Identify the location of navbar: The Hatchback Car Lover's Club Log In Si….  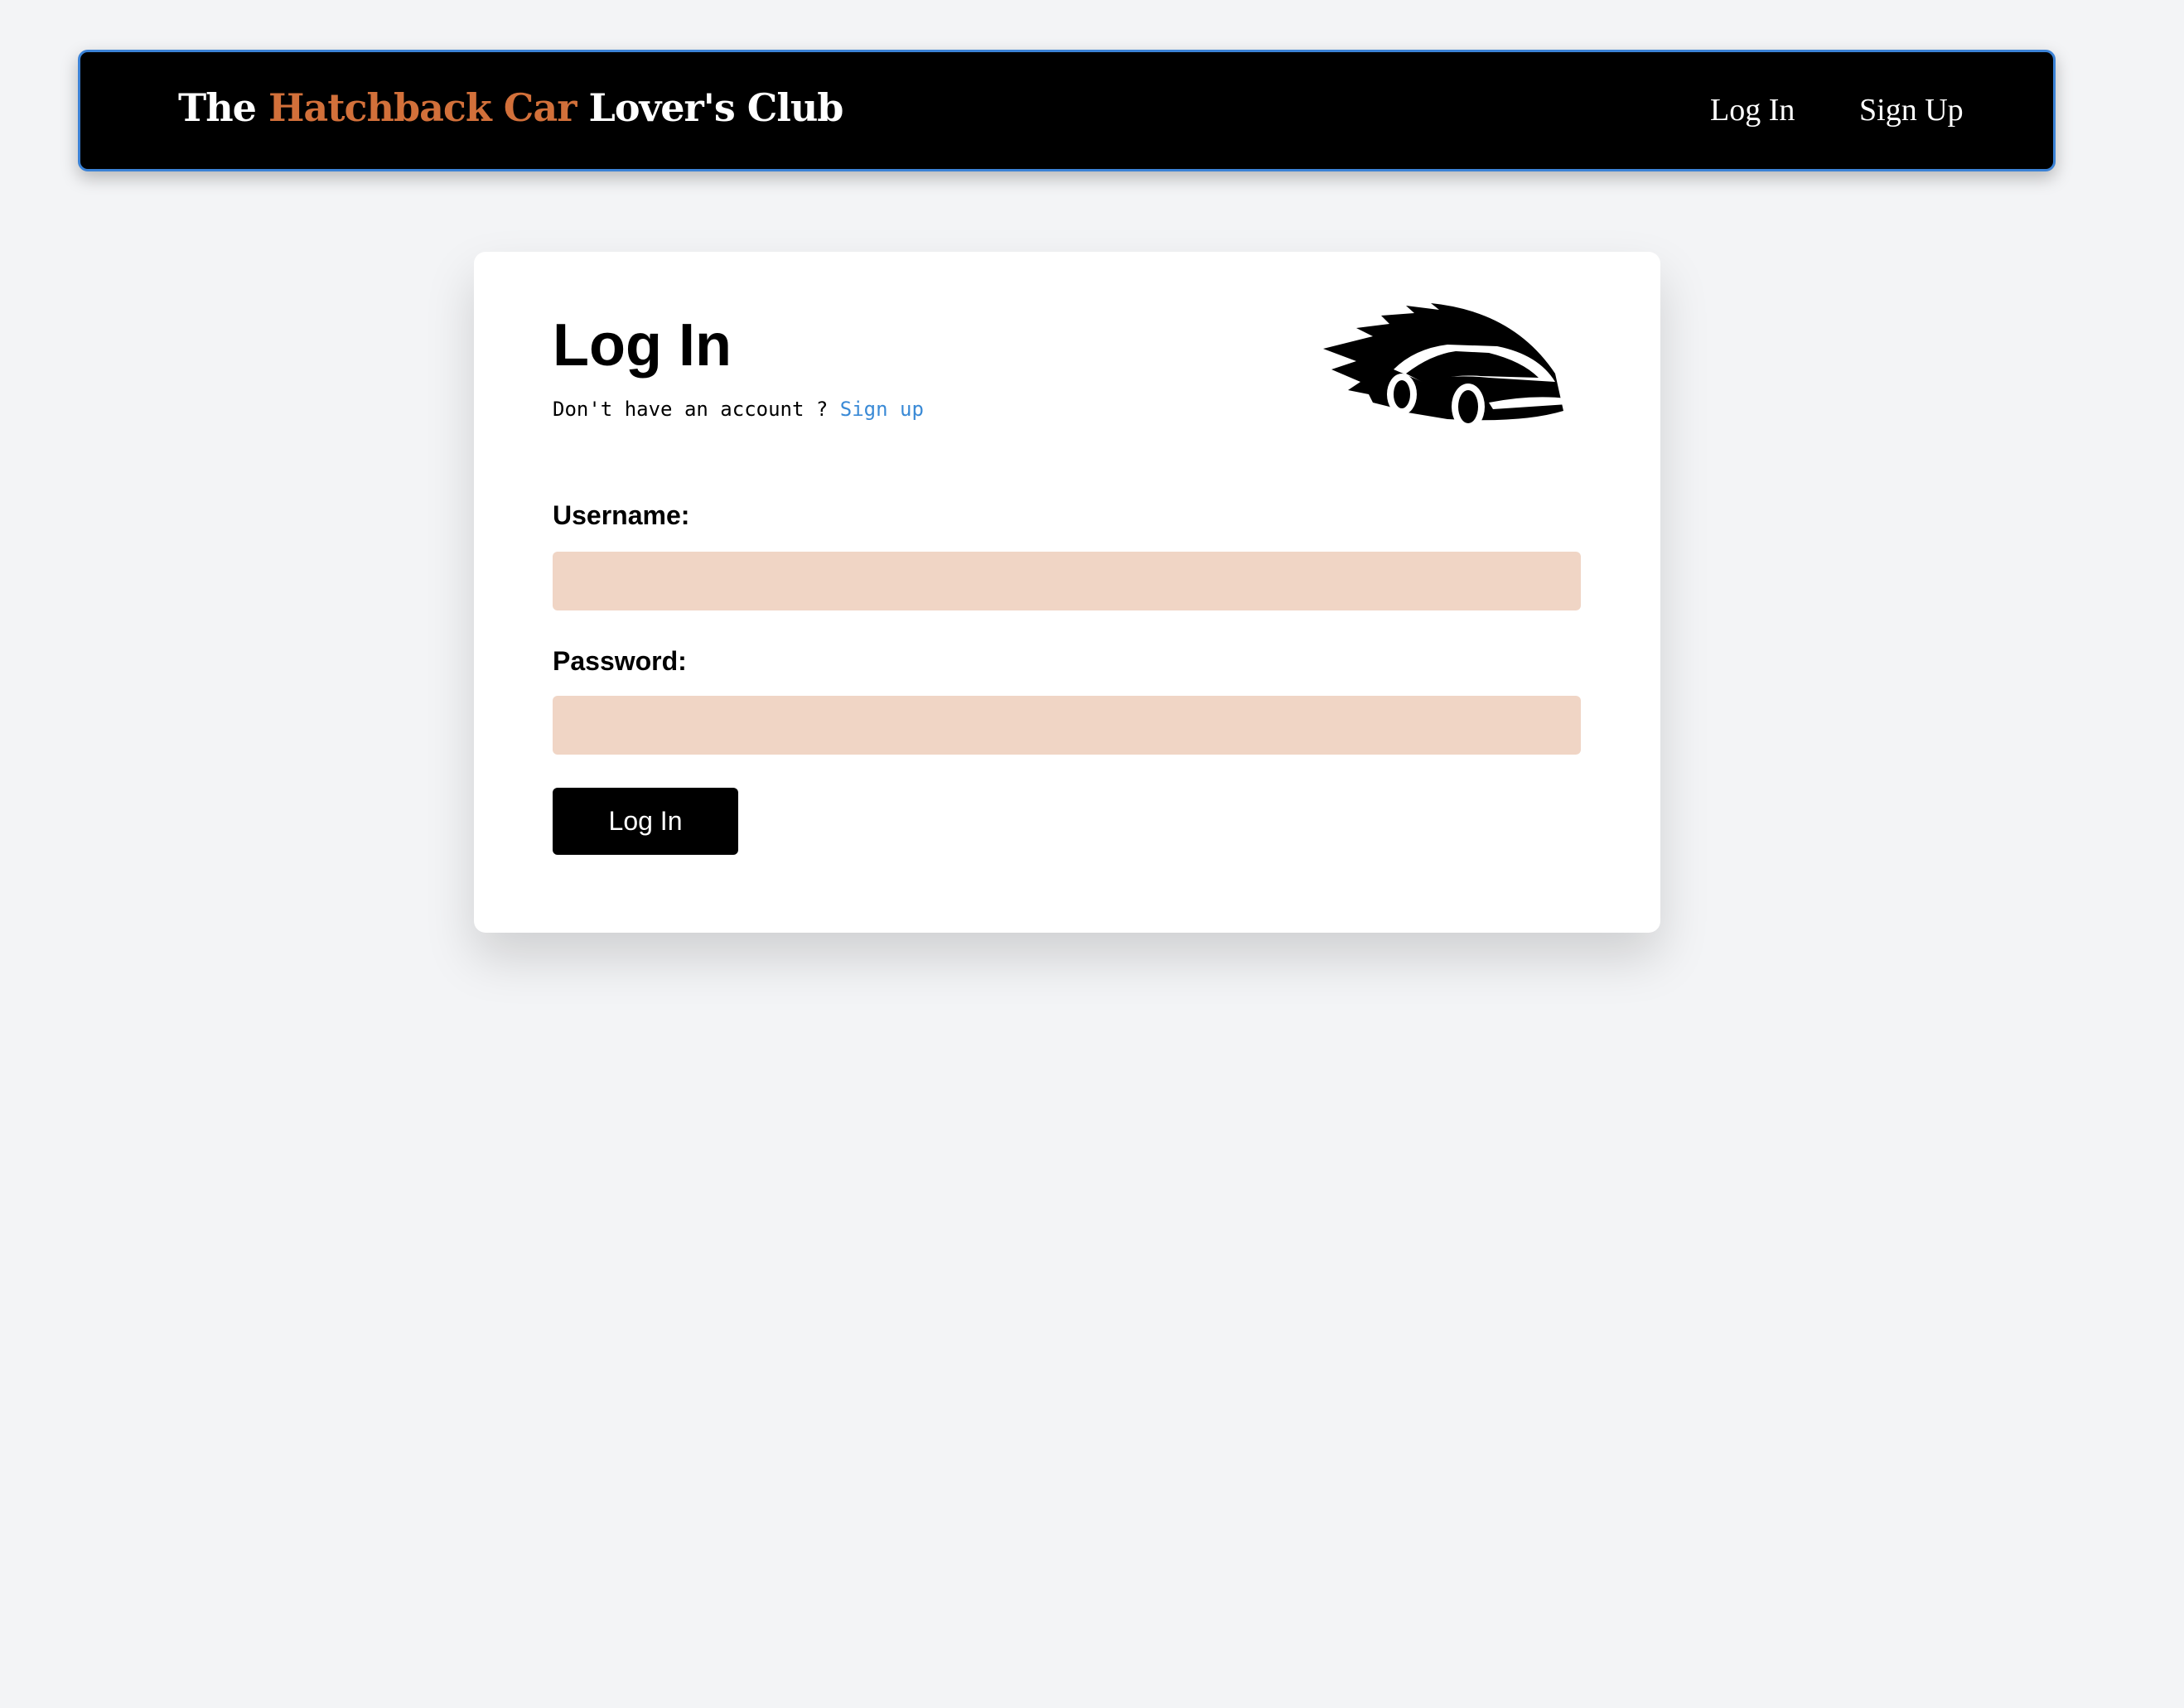
(1067, 110).